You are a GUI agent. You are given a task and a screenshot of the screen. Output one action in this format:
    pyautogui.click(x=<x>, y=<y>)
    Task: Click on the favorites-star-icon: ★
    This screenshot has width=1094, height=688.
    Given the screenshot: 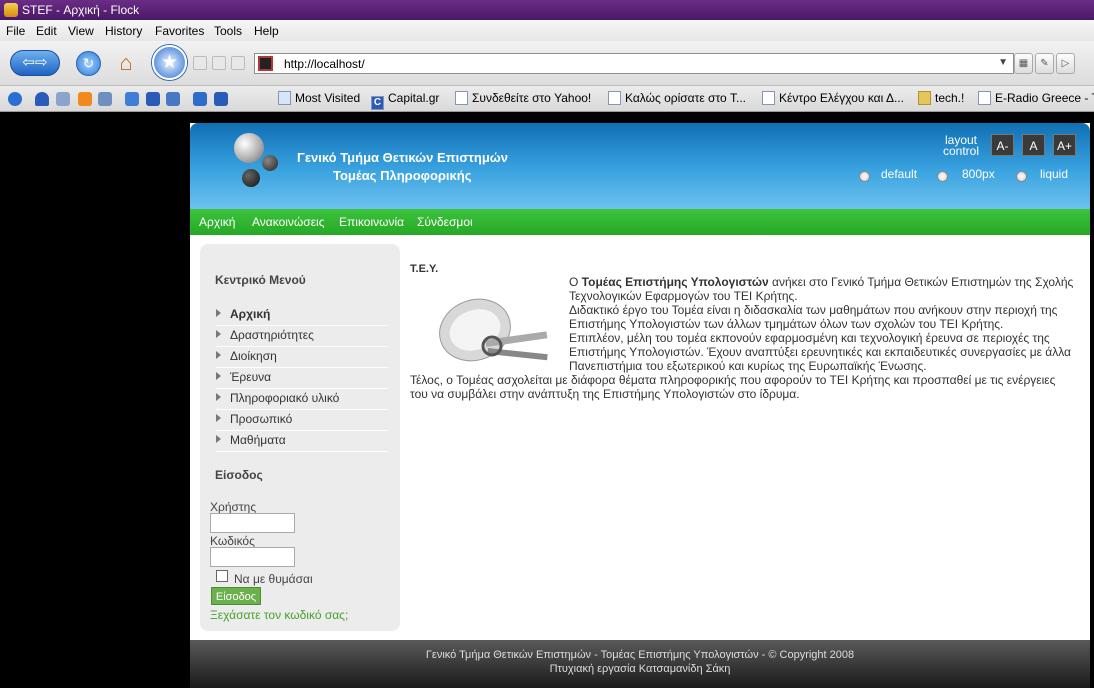 What is the action you would take?
    pyautogui.click(x=169, y=62)
    